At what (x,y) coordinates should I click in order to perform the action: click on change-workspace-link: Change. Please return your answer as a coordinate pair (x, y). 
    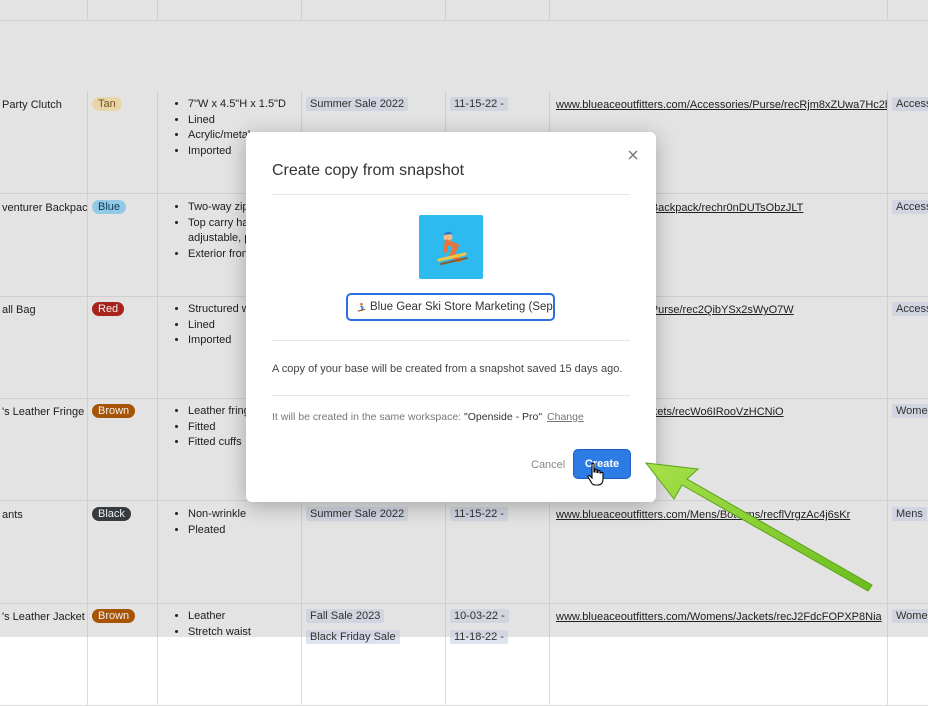
    Looking at the image, I should click on (565, 417).